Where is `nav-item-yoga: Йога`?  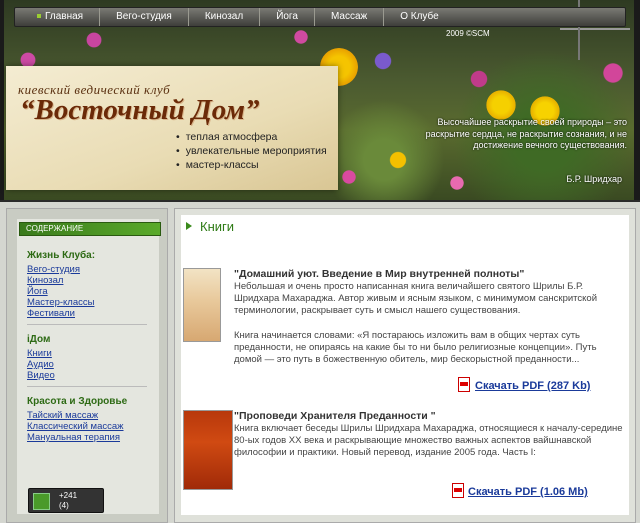 nav-item-yoga: Йога is located at coordinates (287, 17).